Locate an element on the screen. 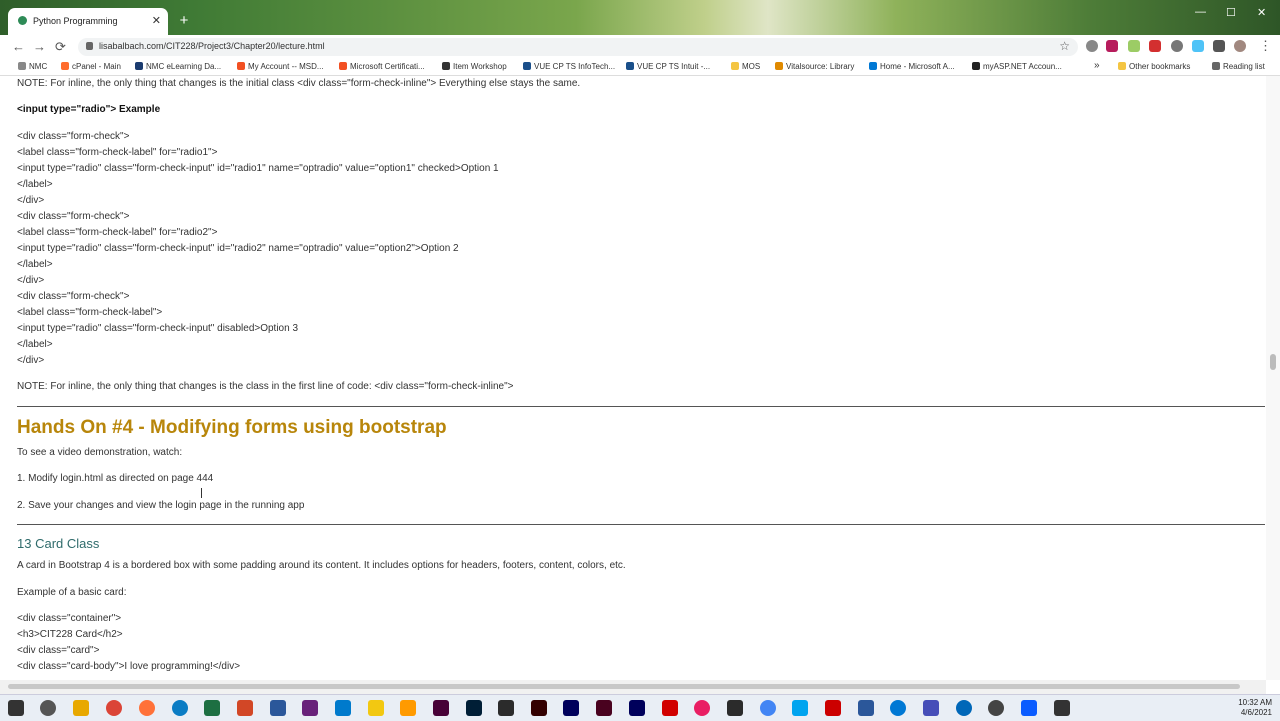 The image size is (1280, 721). bookmark-item: Vitalsource: Library is located at coordinates (814, 66).